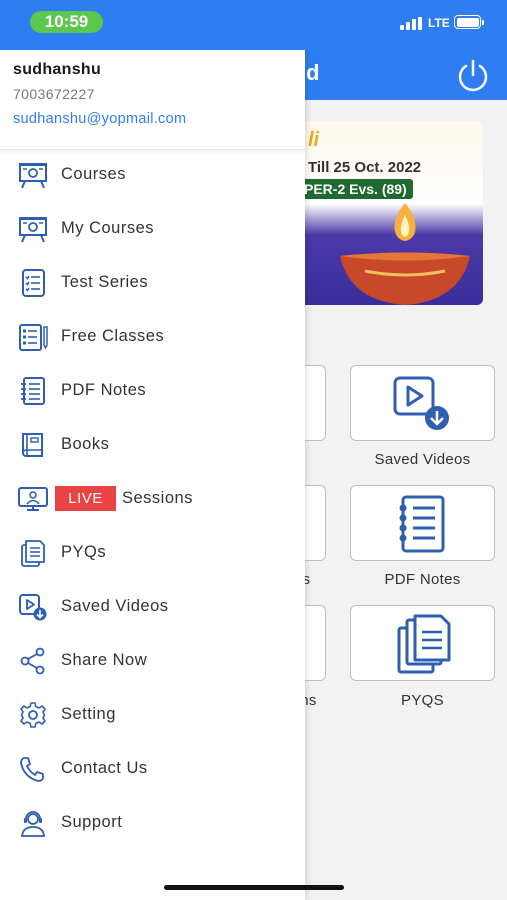 This screenshot has width=507, height=900. What do you see at coordinates (33, 499) in the screenshot?
I see `video-presenter-icon` at bounding box center [33, 499].